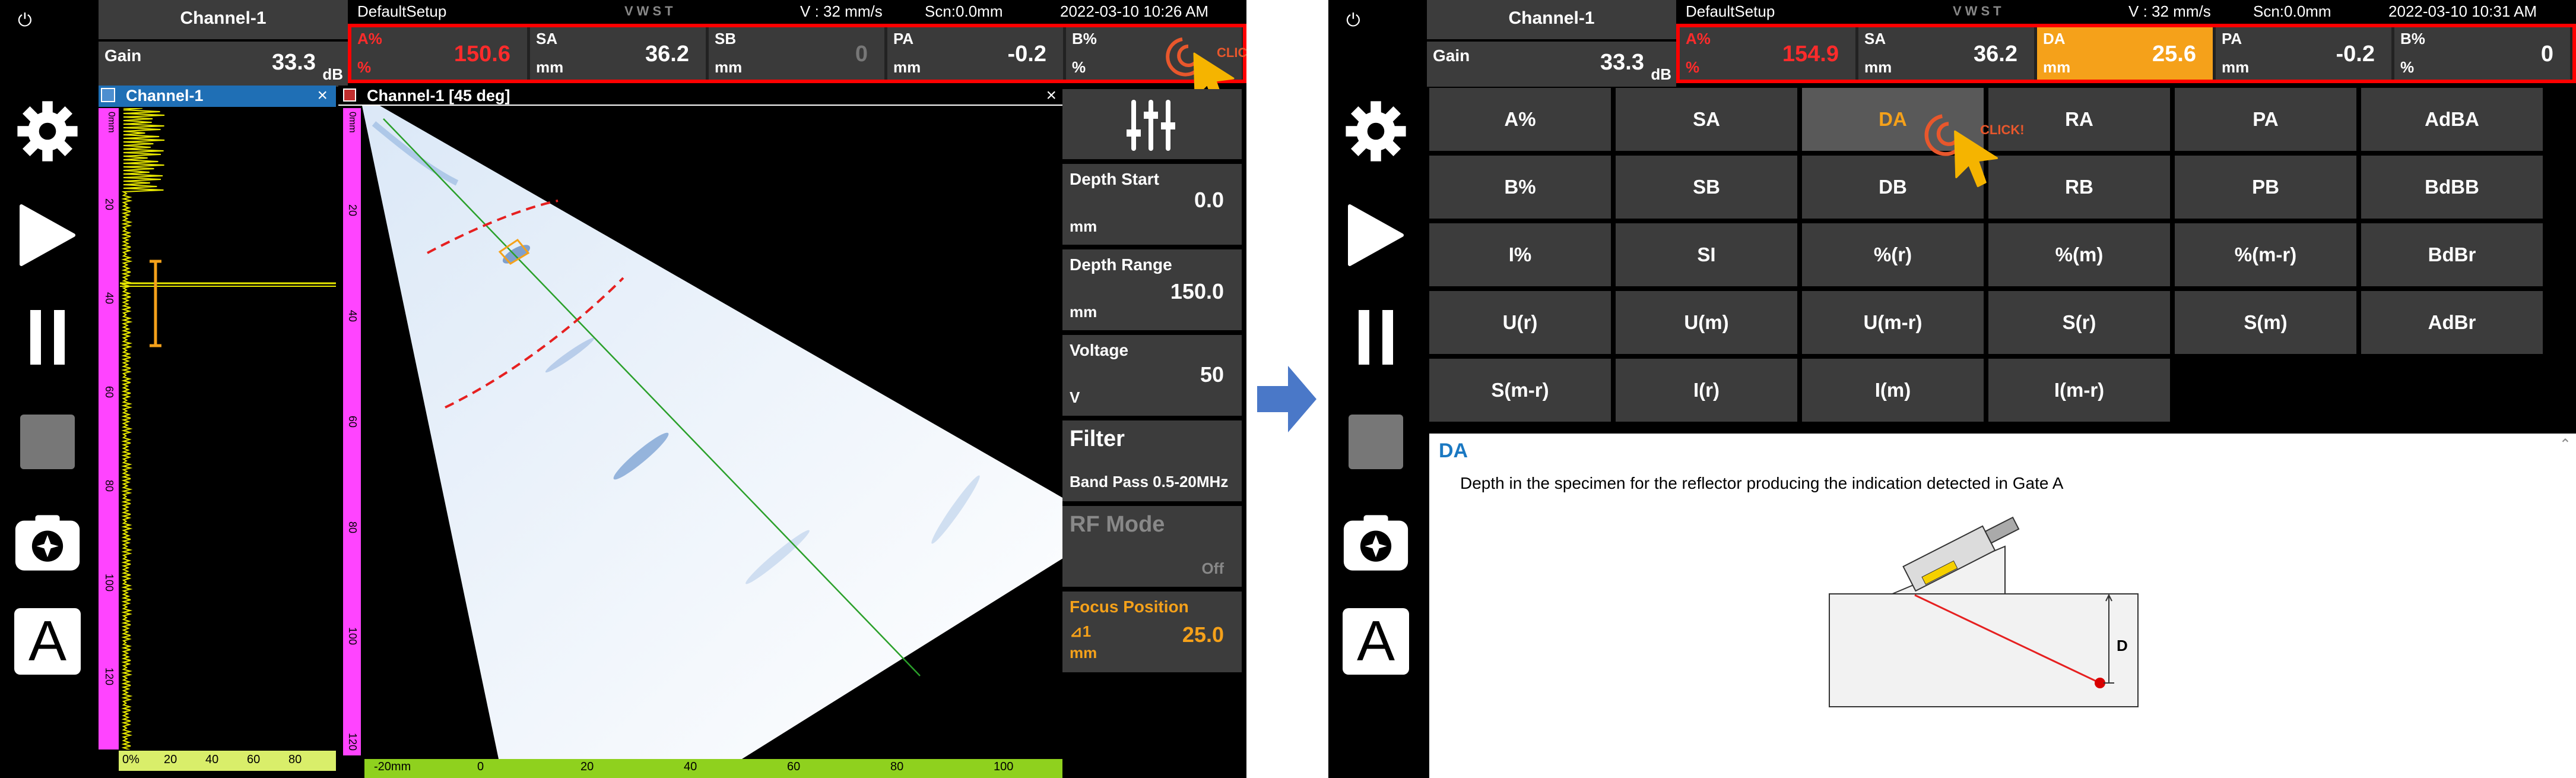 Image resolution: width=2576 pixels, height=778 pixels. Describe the element at coordinates (1083, 653) in the screenshot. I see `focus-unit: mm` at that location.